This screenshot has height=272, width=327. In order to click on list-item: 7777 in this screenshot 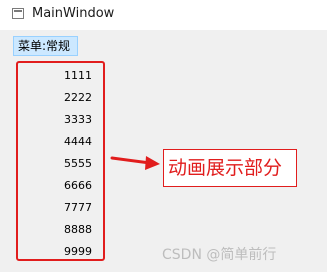, I will do `click(78, 208)`.